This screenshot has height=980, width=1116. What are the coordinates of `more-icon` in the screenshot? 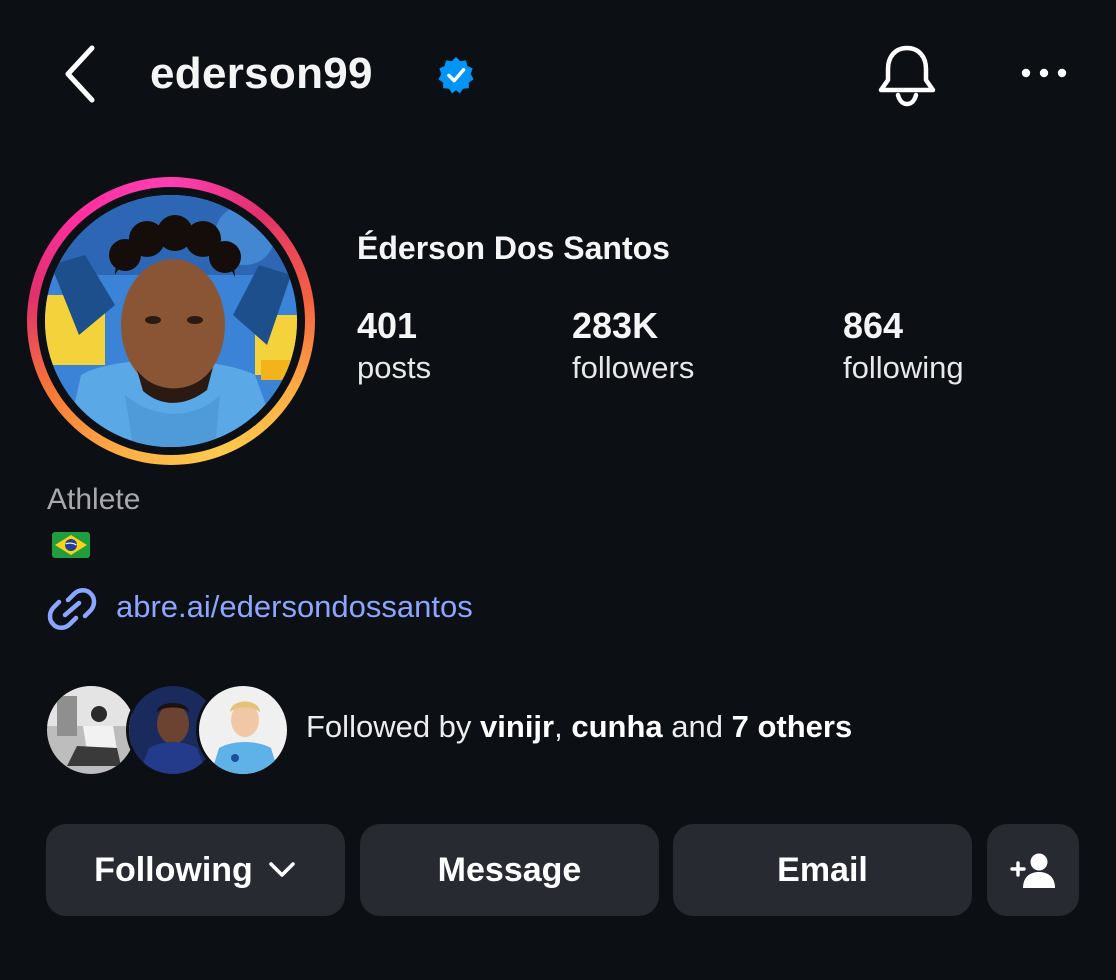 It's located at (1044, 73).